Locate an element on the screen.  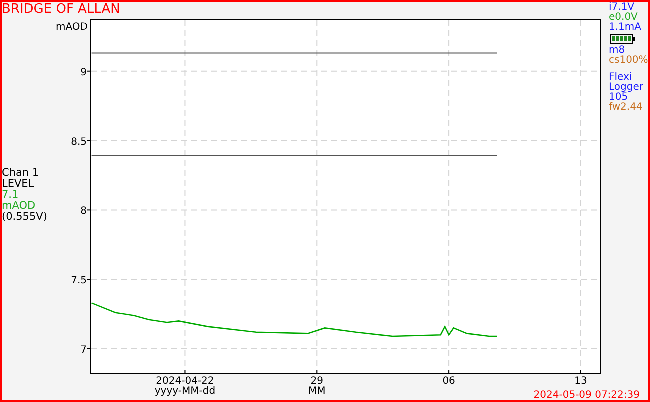
channel-unit: mAOD is located at coordinates (19, 206).